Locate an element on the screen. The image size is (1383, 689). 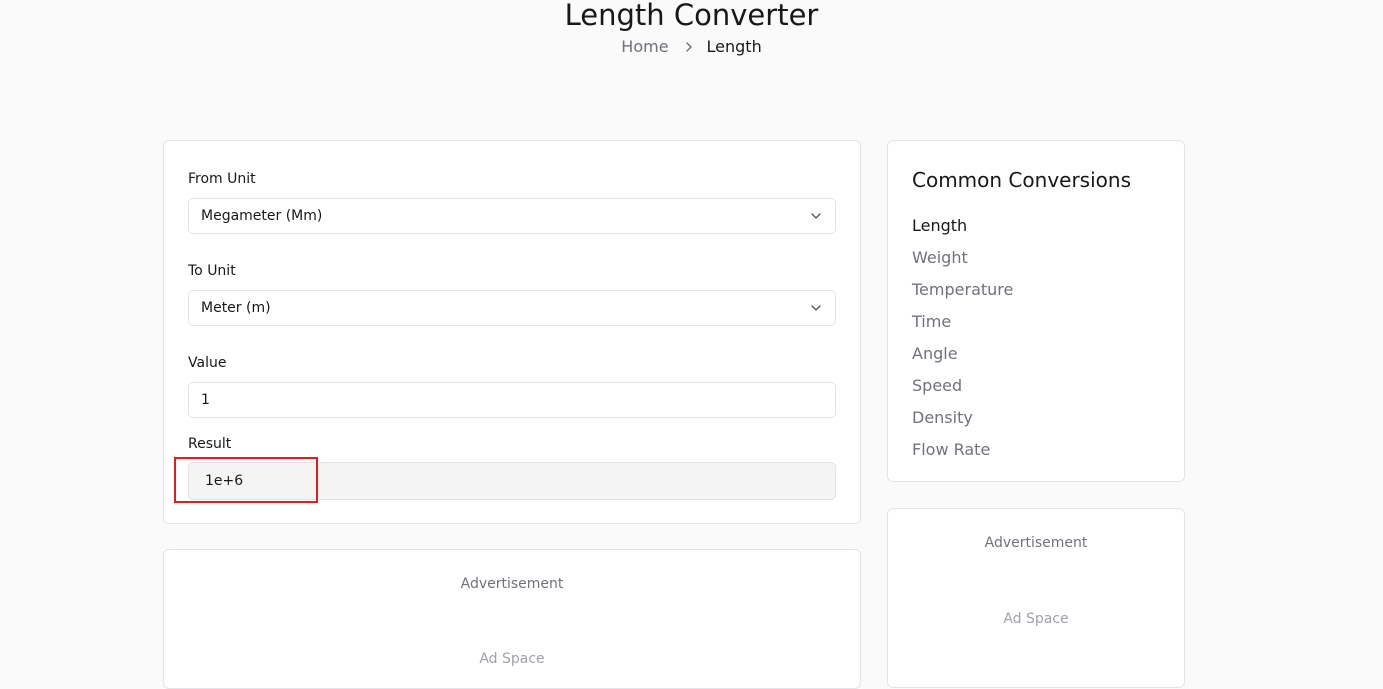
result-label: Result is located at coordinates (210, 444).